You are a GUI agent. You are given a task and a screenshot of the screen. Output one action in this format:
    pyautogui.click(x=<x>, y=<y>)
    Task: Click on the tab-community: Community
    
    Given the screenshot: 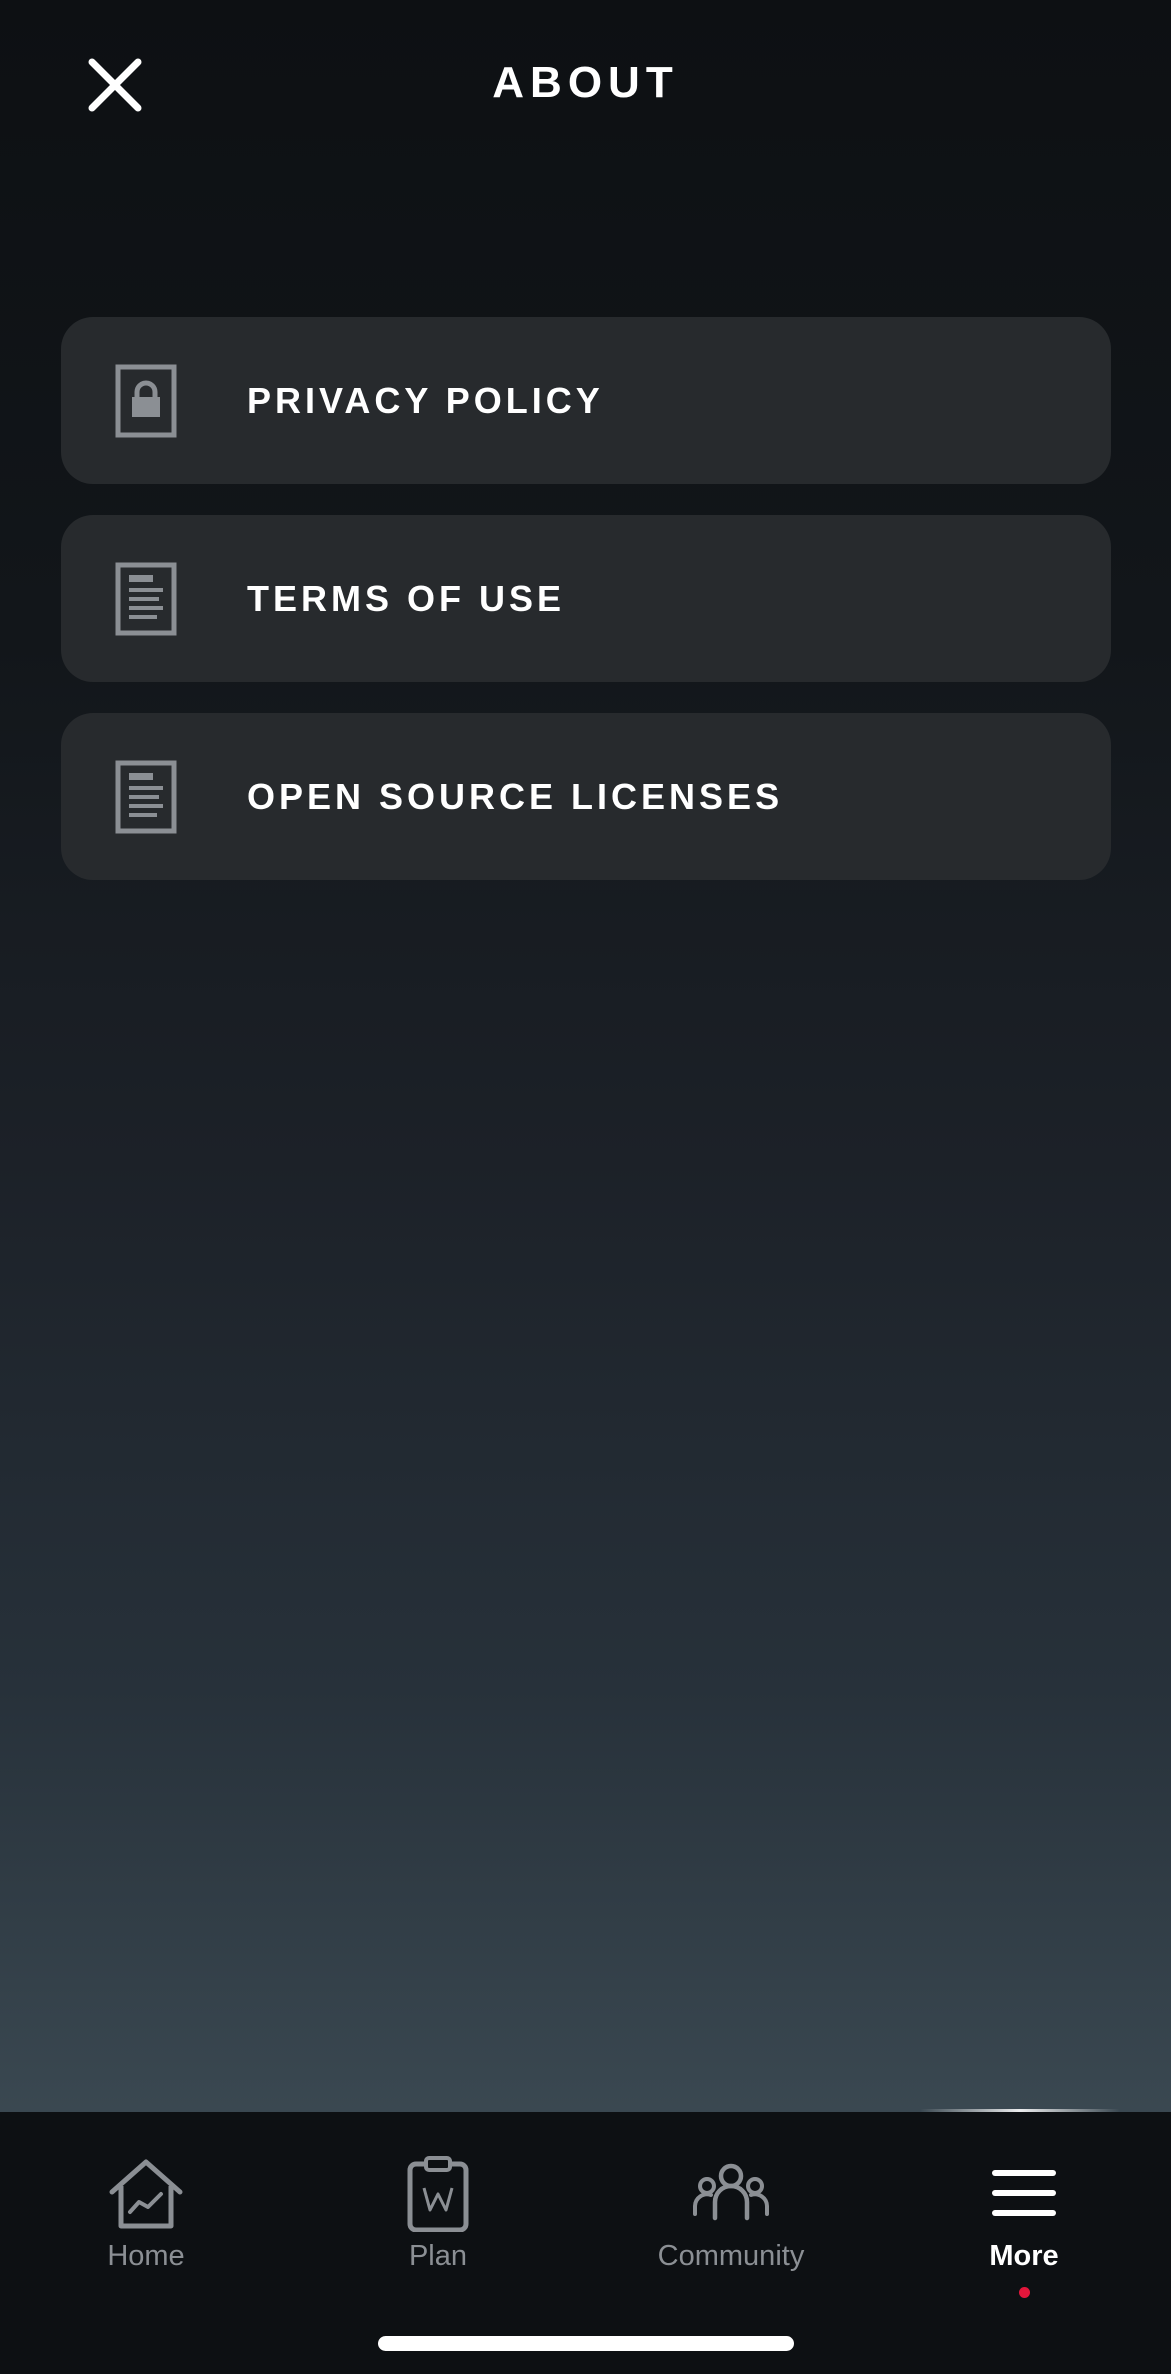 What is the action you would take?
    pyautogui.click(x=731, y=2207)
    